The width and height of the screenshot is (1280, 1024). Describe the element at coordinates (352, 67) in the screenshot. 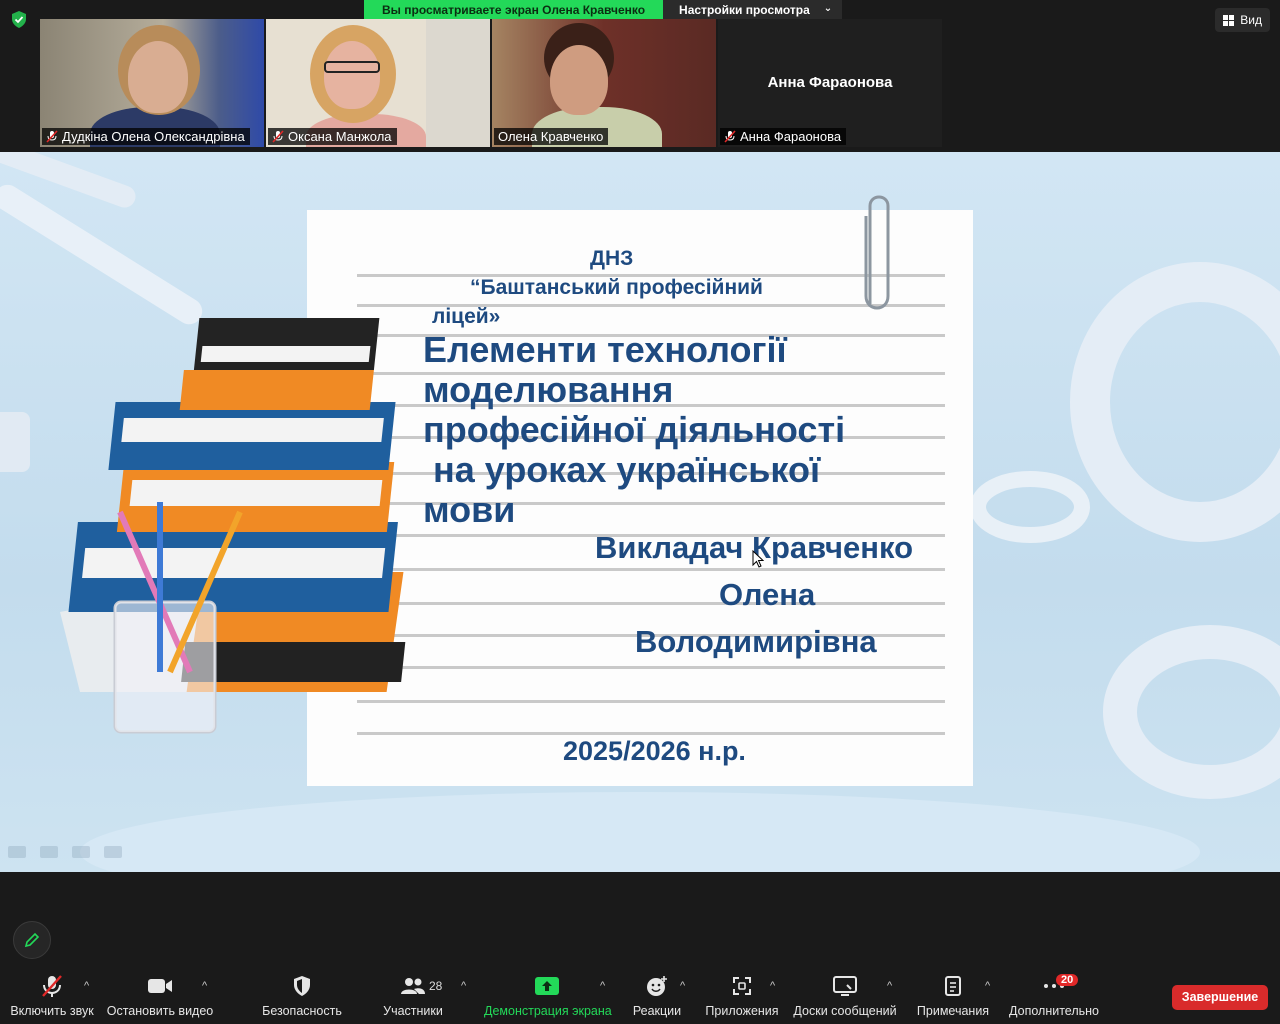

I see `glasses` at that location.